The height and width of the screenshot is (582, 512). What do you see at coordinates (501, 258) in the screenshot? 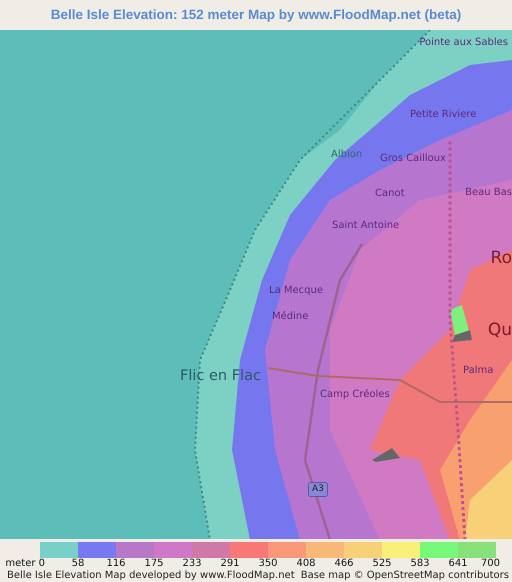
I see `place-label: Ro` at bounding box center [501, 258].